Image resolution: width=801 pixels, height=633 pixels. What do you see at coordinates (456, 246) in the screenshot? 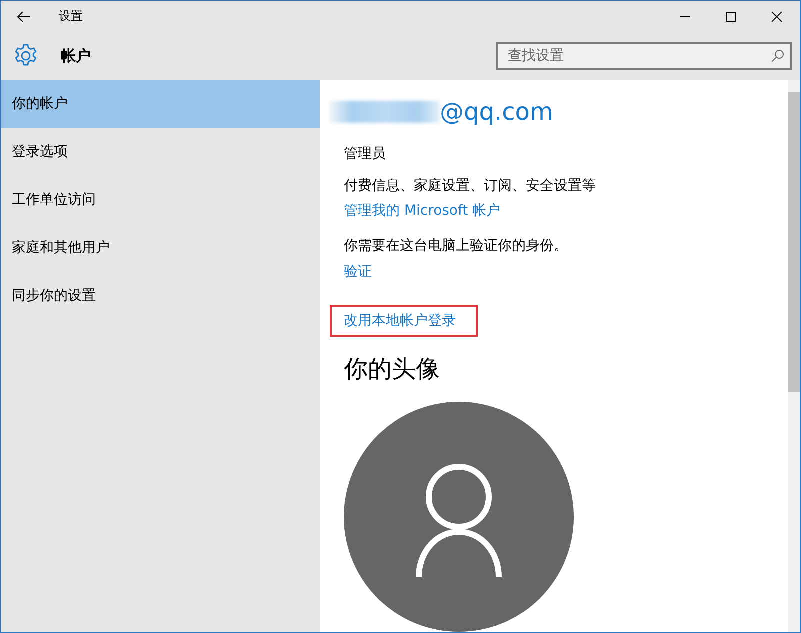
I see `verify-message: 你需要在这台电脑上验证你的身份。` at bounding box center [456, 246].